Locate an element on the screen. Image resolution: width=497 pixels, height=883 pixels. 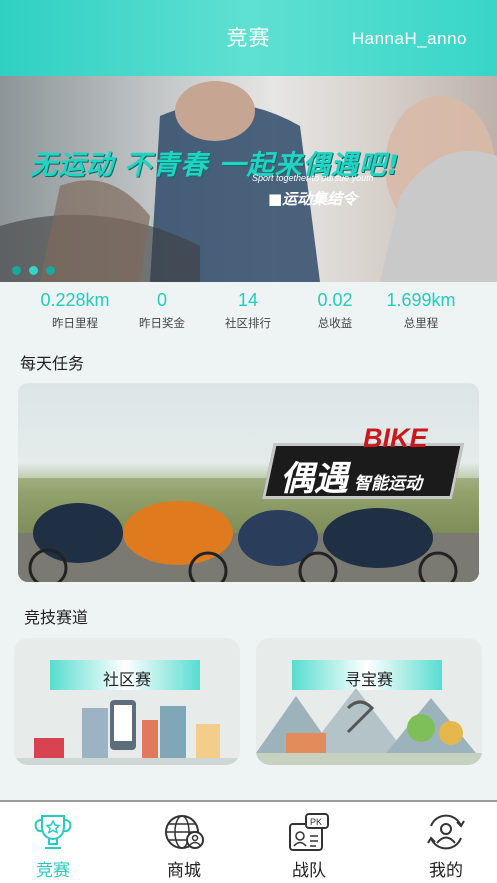
city-illustration is located at coordinates (127, 732).